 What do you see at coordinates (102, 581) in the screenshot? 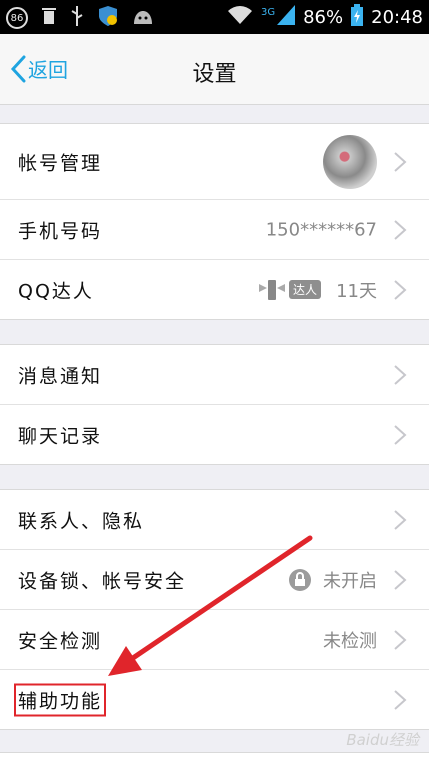
I see `device-lock-label: 设备锁、帐号安全` at bounding box center [102, 581].